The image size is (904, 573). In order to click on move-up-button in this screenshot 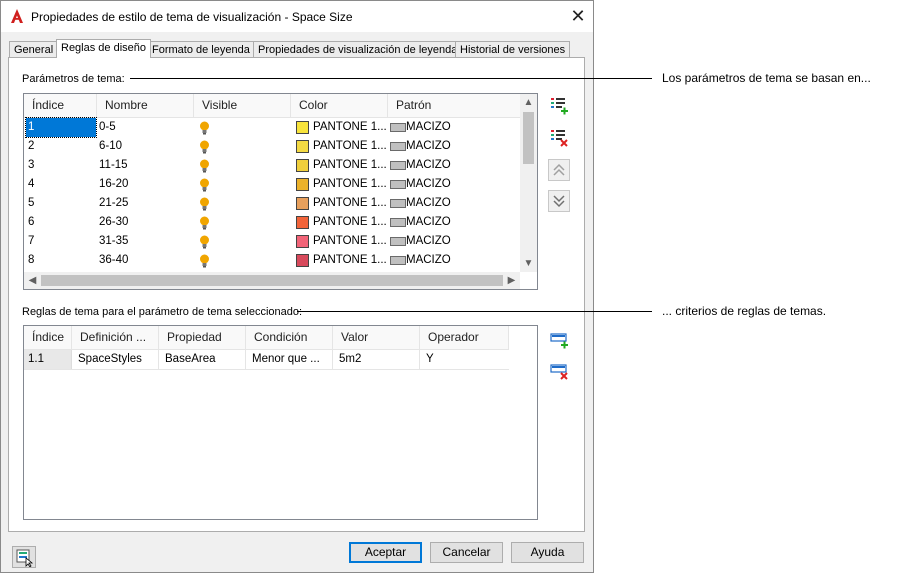, I will do `click(559, 170)`.